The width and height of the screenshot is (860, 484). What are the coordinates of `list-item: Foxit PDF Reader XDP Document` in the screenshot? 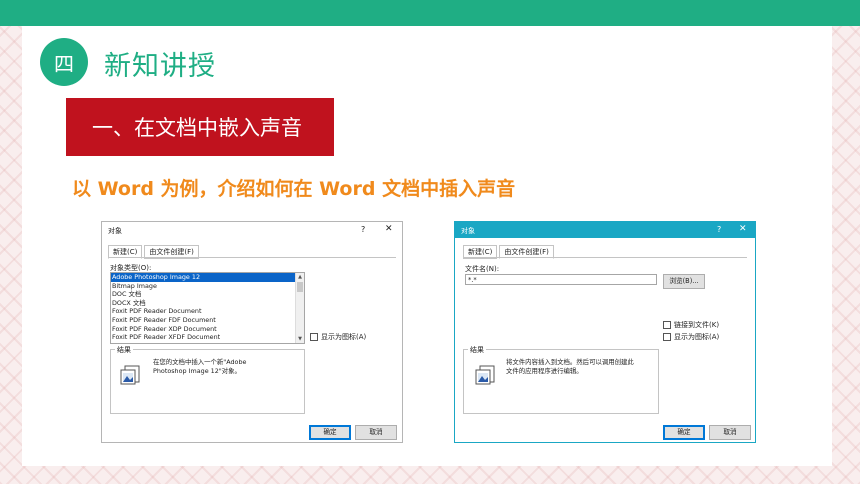 It's located at (207, 329).